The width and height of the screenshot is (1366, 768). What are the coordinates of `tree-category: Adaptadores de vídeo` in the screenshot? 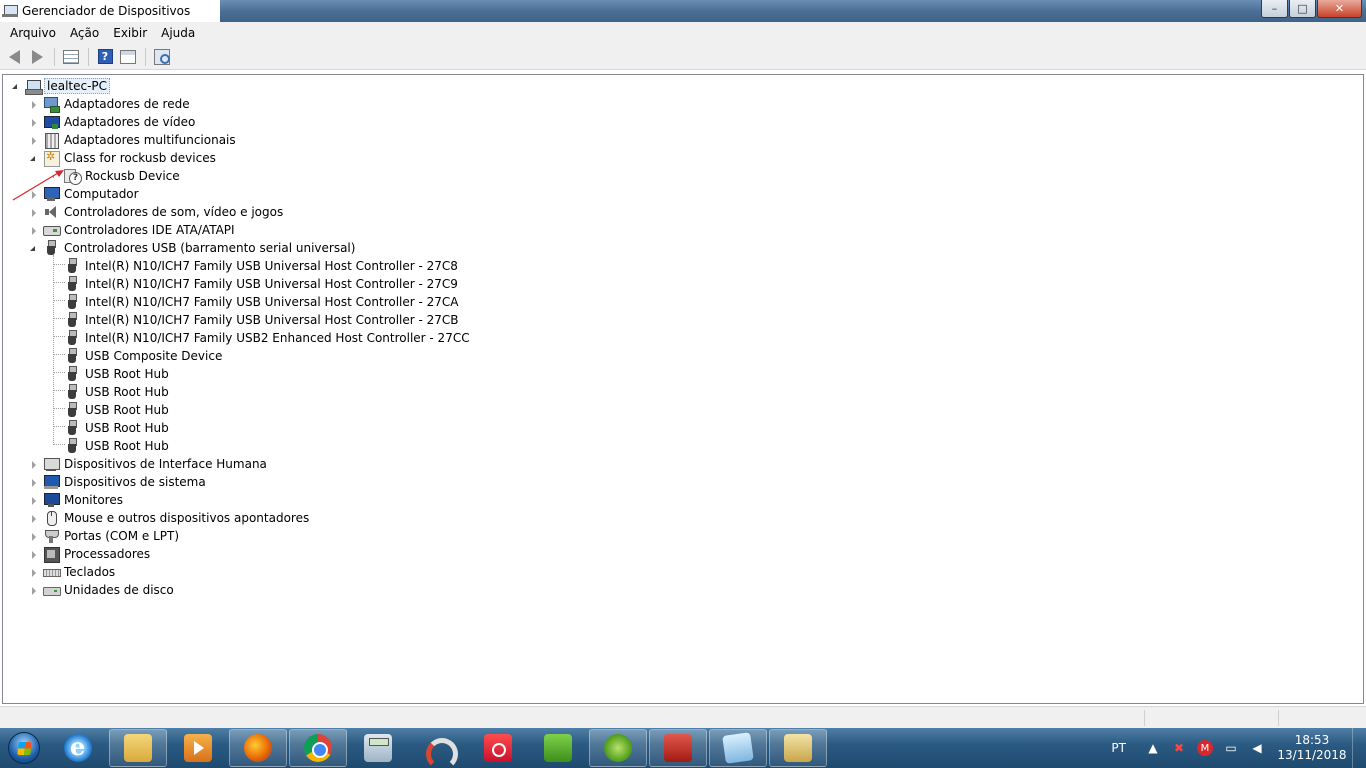 It's located at (113, 122).